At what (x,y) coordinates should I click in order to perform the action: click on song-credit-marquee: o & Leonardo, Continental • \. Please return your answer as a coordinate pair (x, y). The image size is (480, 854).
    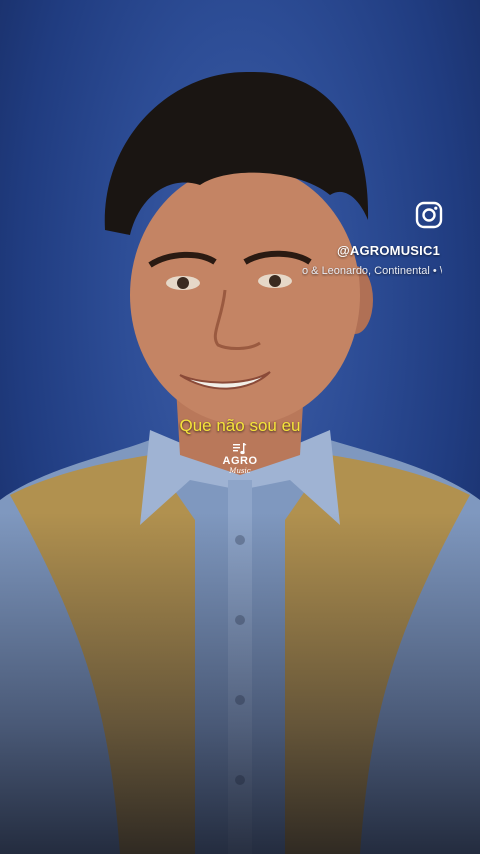
    Looking at the image, I should click on (372, 271).